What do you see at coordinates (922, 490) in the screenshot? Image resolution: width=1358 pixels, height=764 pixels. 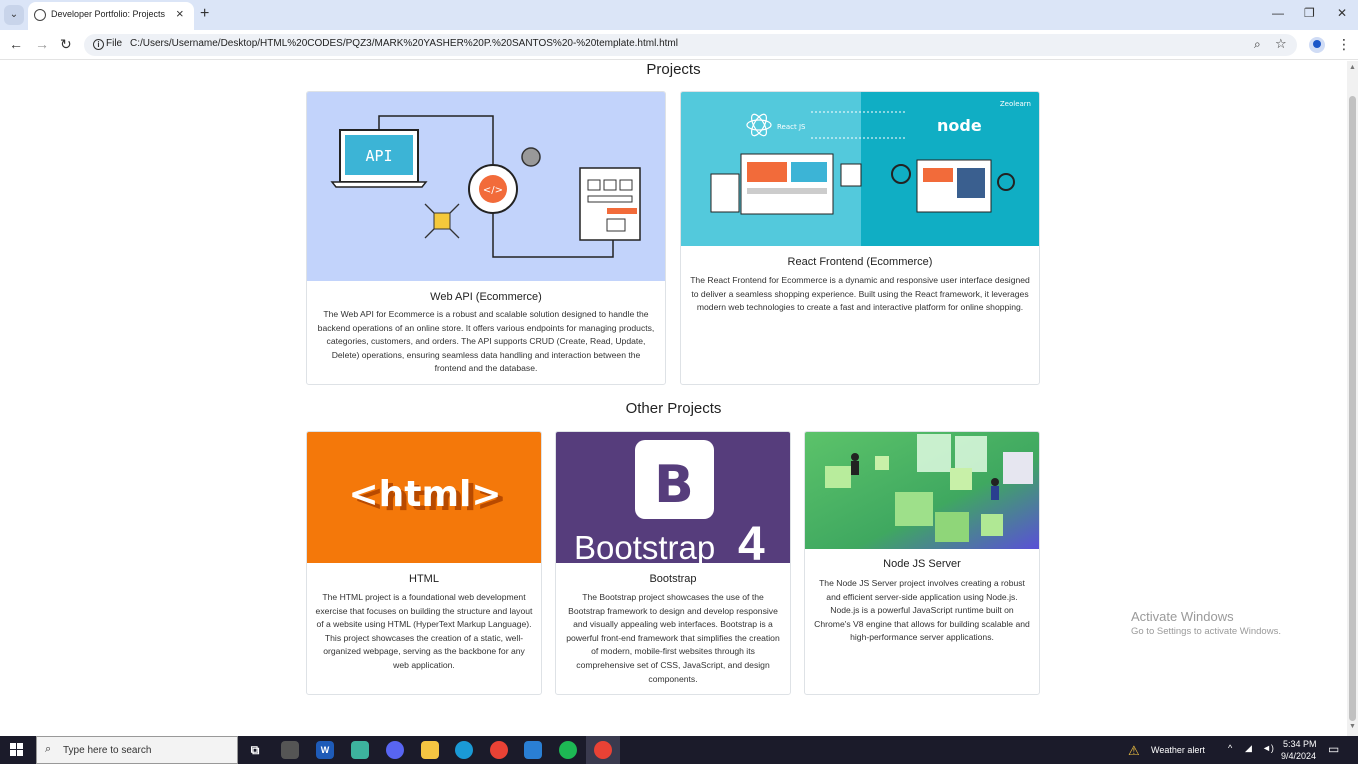 I see `node-server-image` at bounding box center [922, 490].